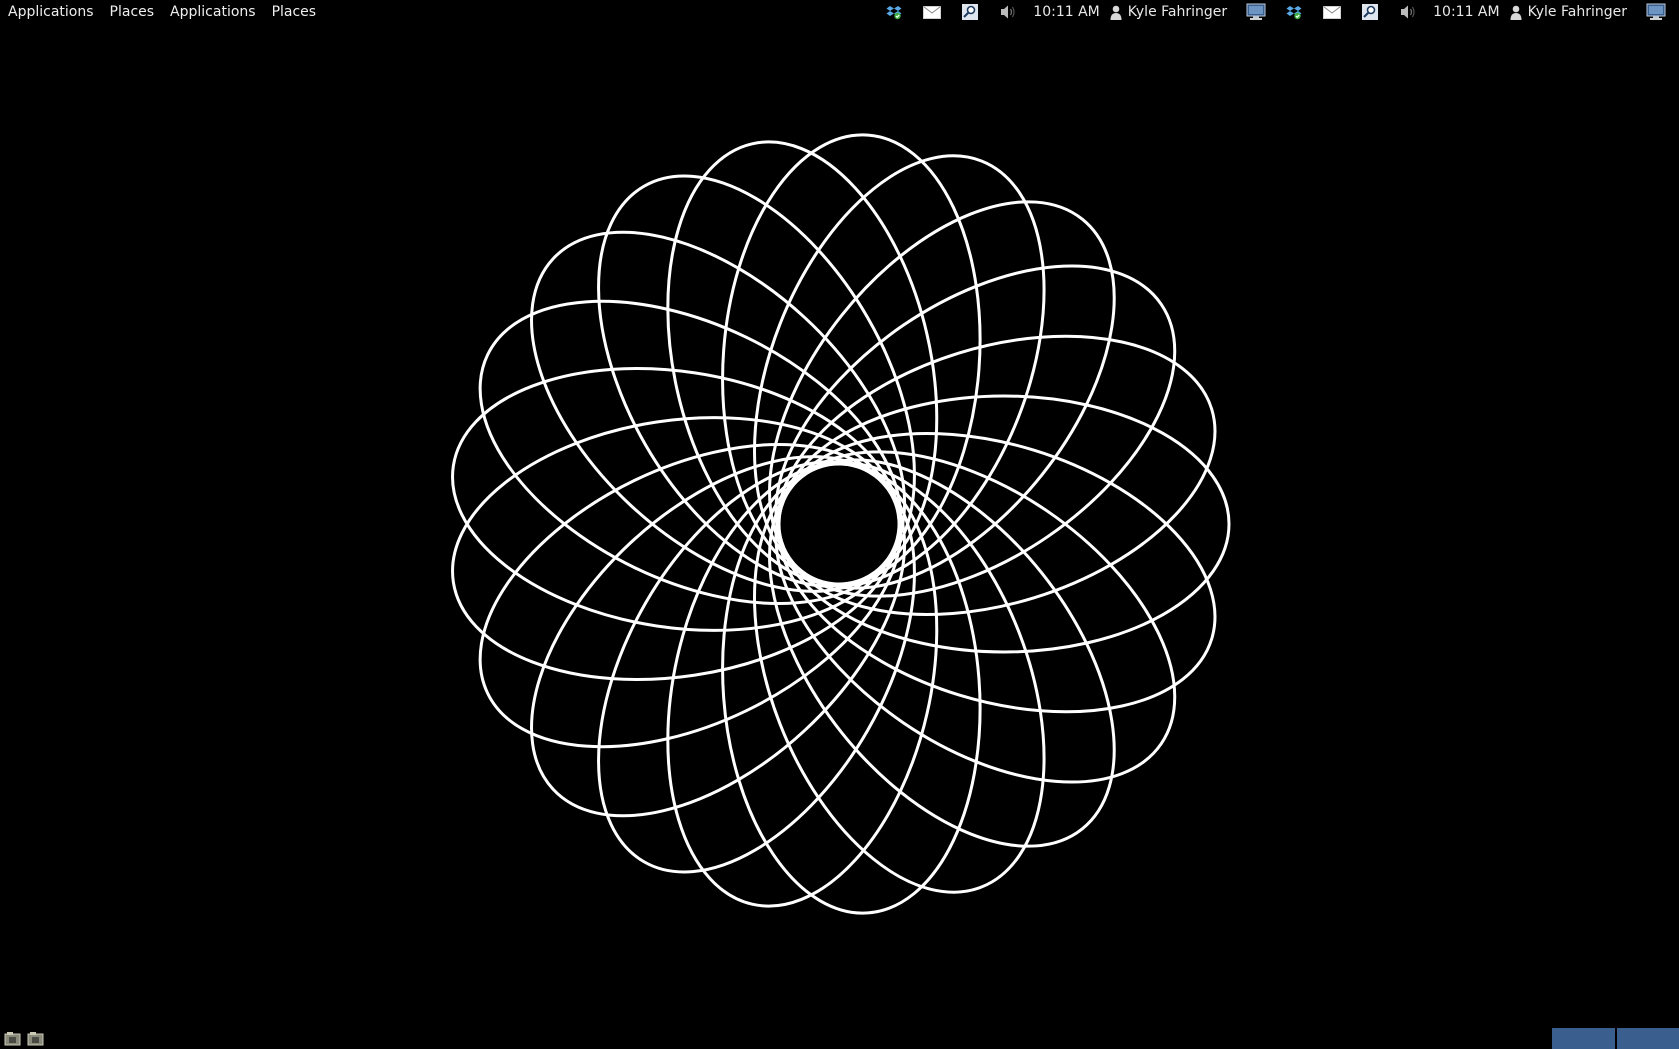  I want to click on menu-bar: Applications Places Applications Places, so click(162, 12).